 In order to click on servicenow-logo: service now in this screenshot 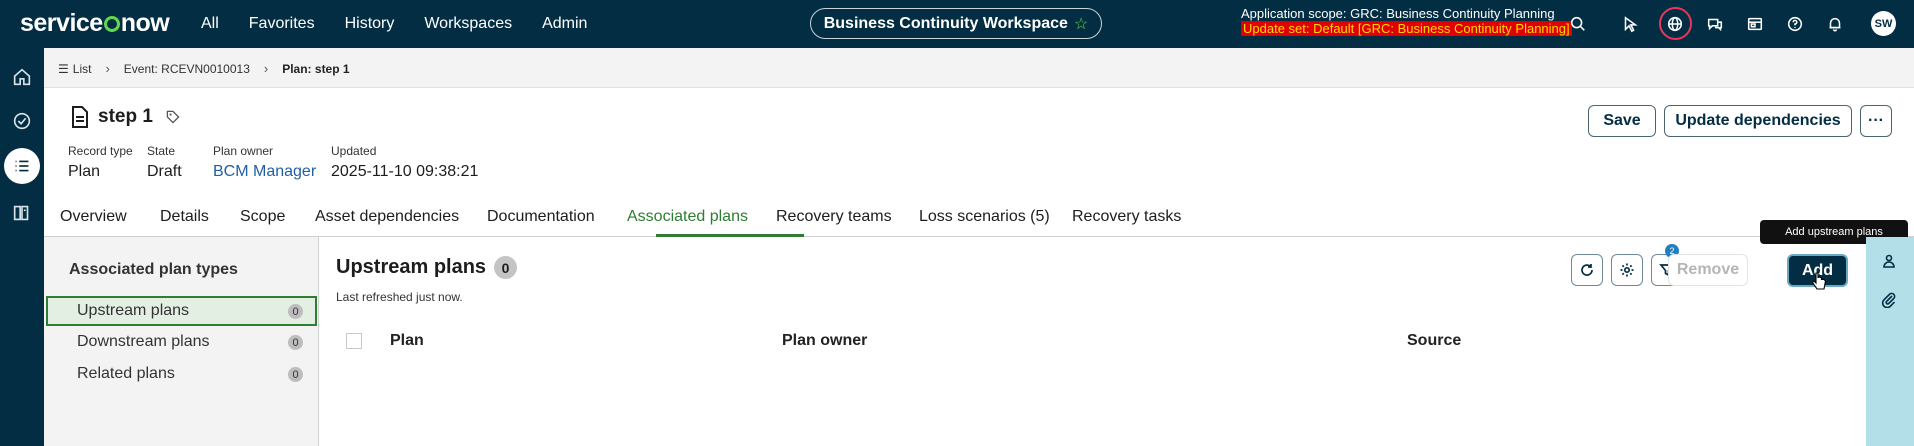, I will do `click(95, 23)`.